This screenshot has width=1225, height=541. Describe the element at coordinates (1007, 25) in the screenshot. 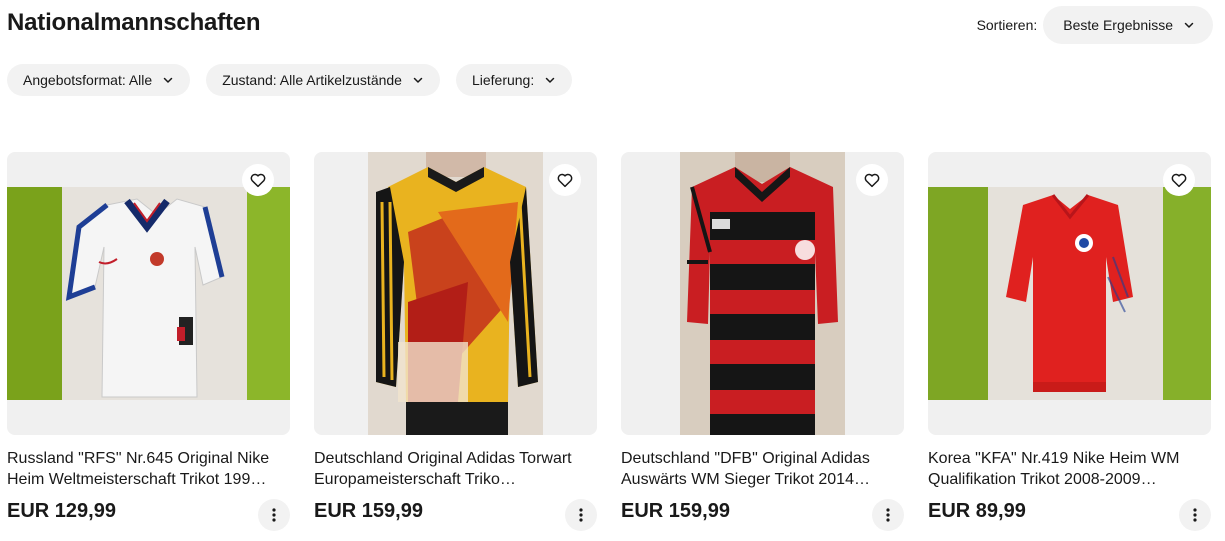

I see `sort-label: Sortieren:` at that location.